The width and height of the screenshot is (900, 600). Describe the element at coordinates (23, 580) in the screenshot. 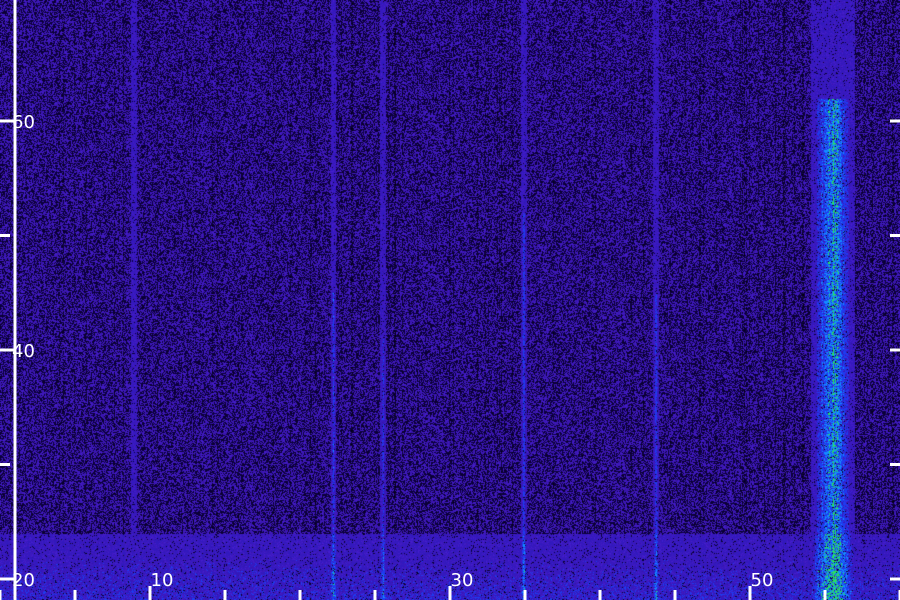

I see `y-tick-label: 20` at that location.